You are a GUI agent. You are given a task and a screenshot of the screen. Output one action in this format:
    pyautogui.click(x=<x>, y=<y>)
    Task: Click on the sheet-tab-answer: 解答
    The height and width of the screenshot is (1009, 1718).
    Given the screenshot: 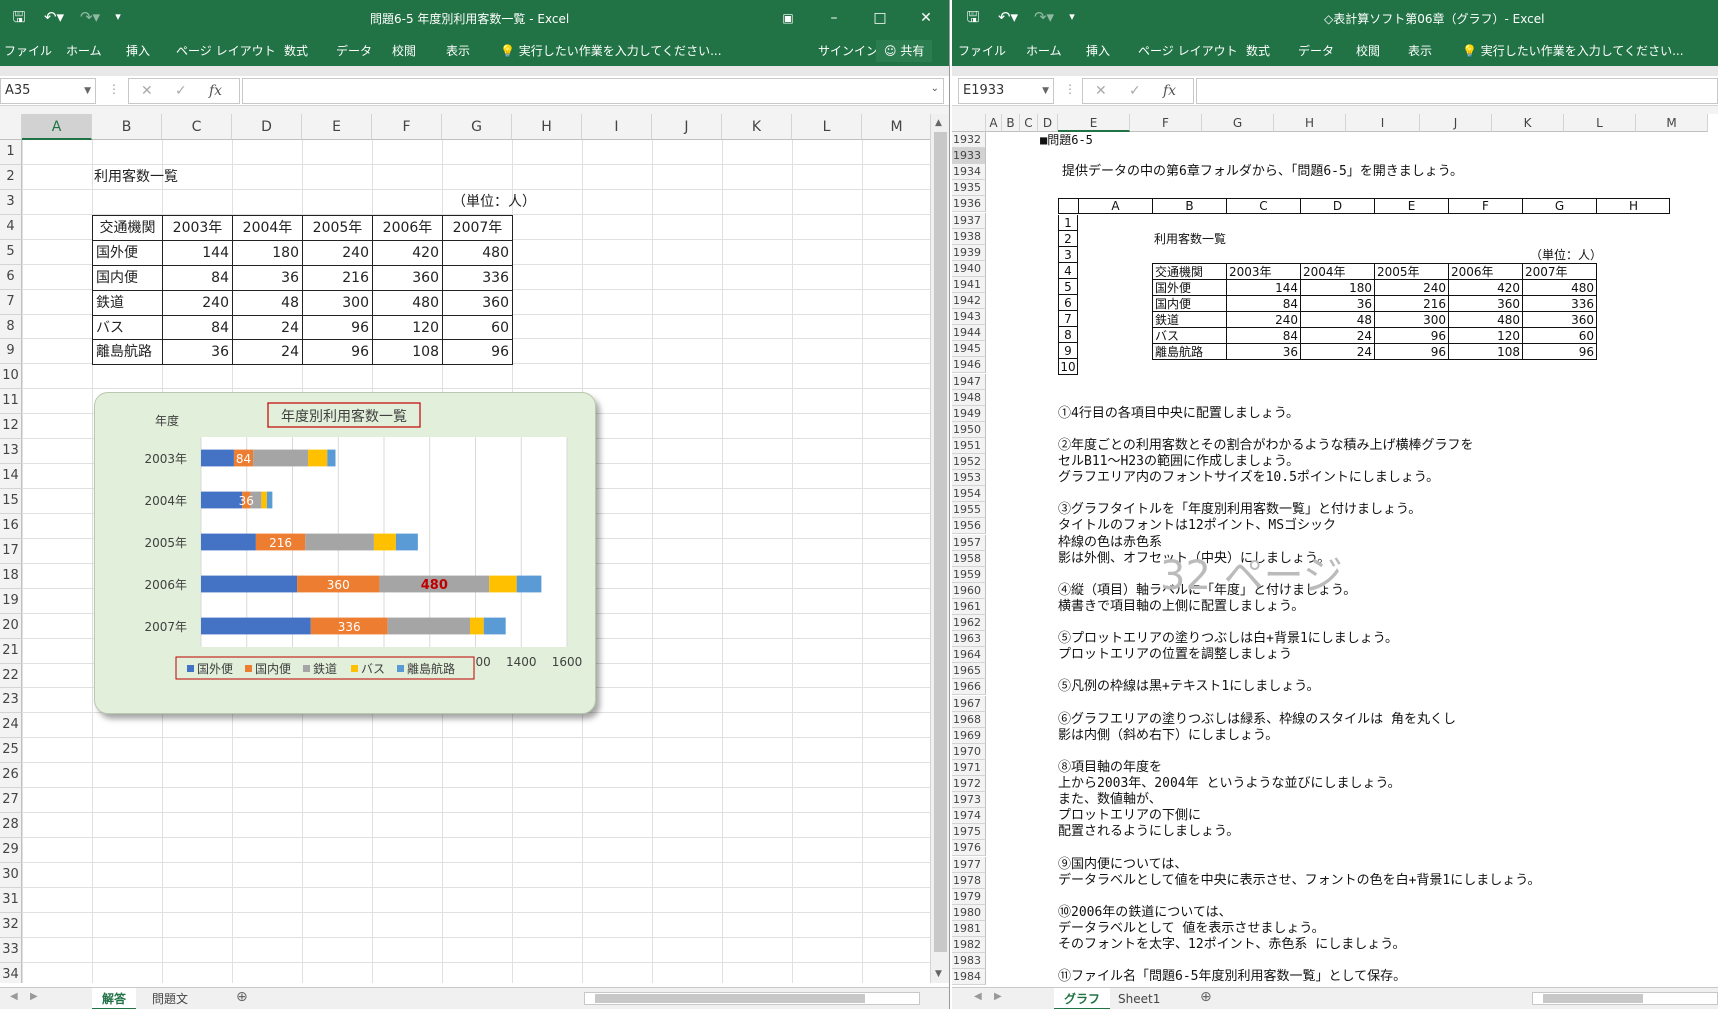 What is the action you would take?
    pyautogui.click(x=114, y=998)
    